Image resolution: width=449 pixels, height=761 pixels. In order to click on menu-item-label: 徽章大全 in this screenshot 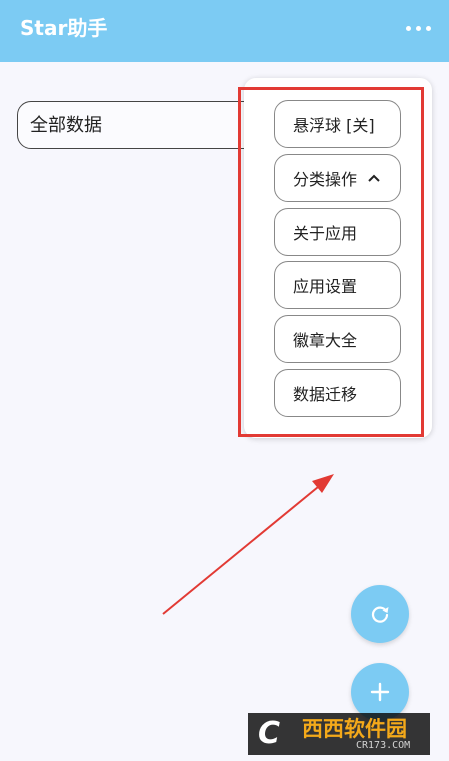, I will do `click(325, 340)`.